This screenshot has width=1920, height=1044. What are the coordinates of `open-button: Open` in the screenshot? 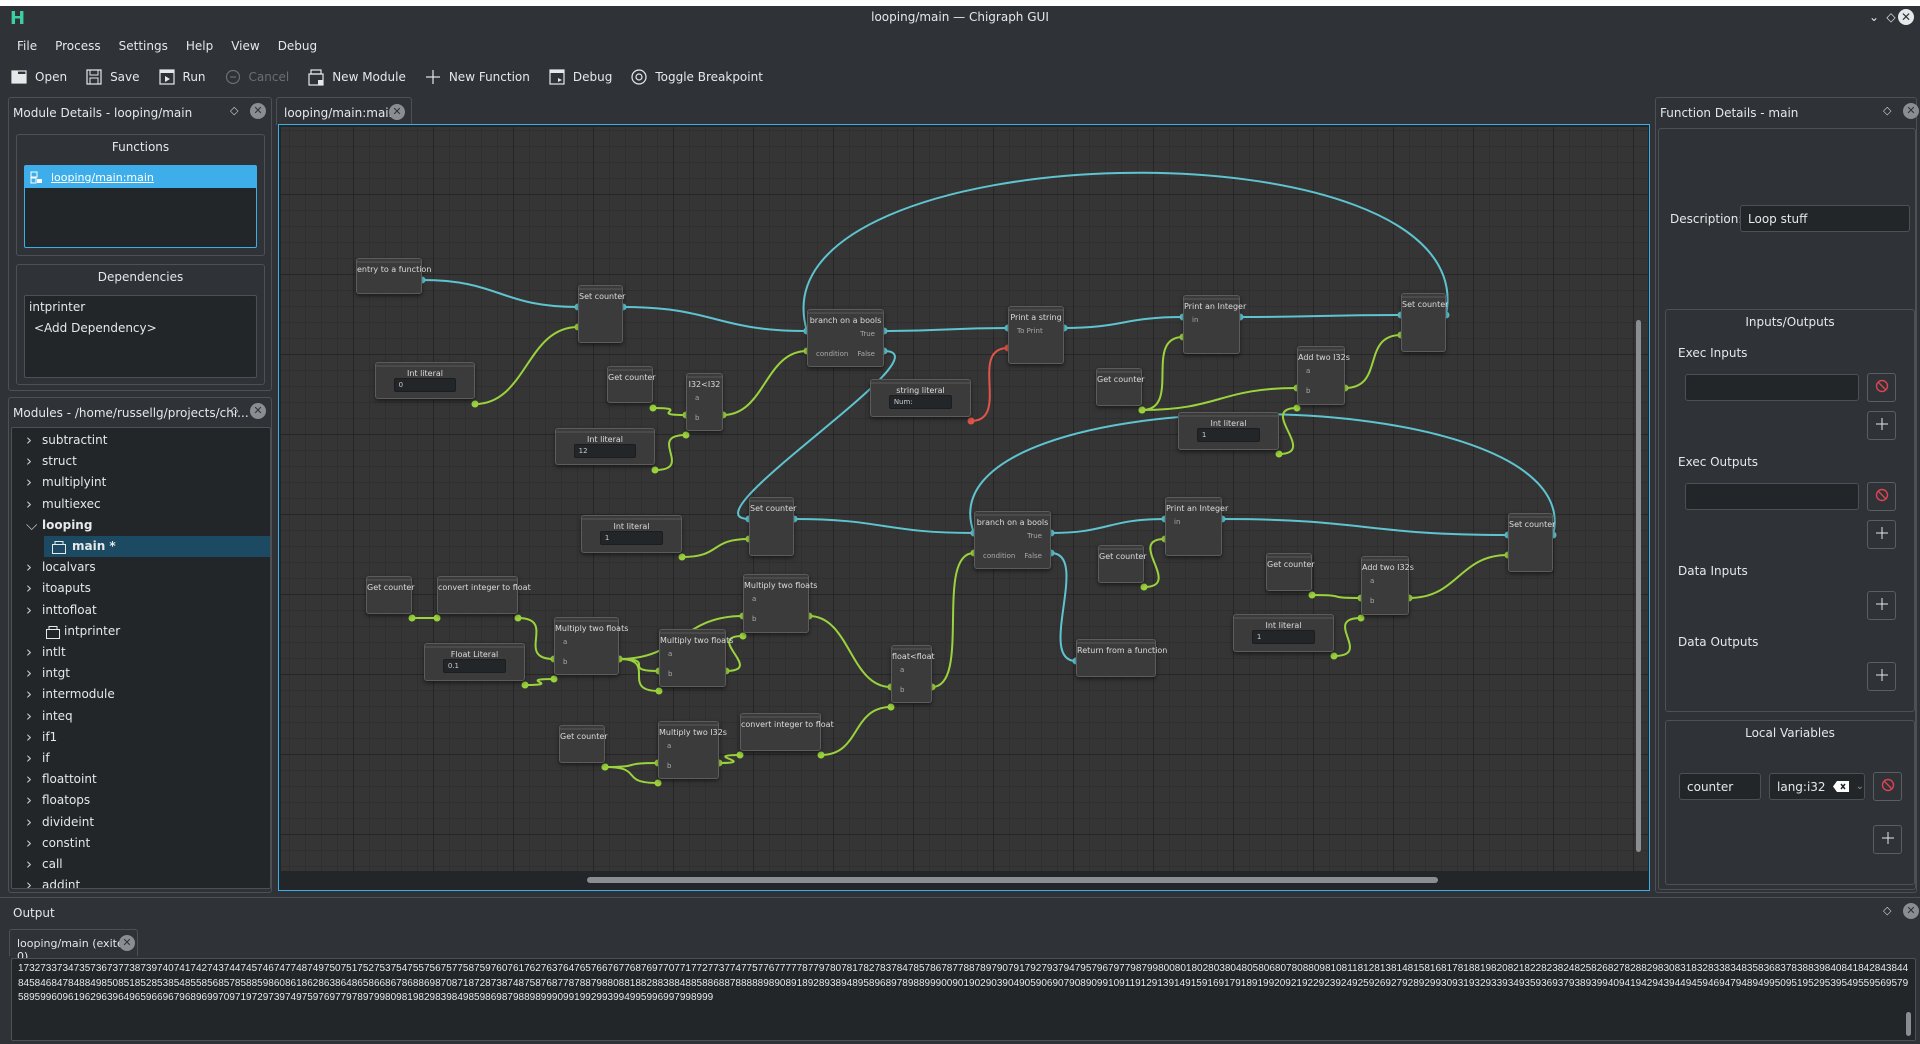 It's located at (38, 77).